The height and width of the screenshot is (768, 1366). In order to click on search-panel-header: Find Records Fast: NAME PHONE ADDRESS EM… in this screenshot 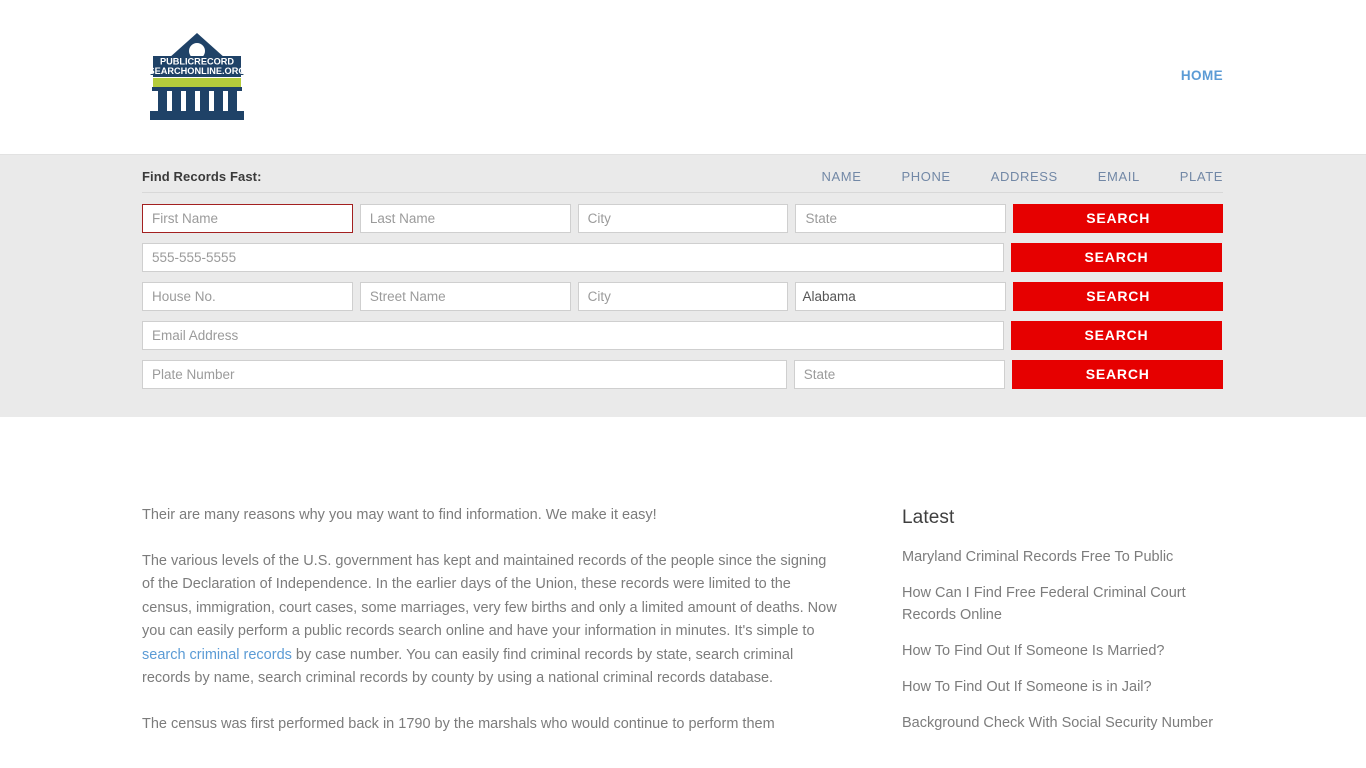, I will do `click(682, 174)`.